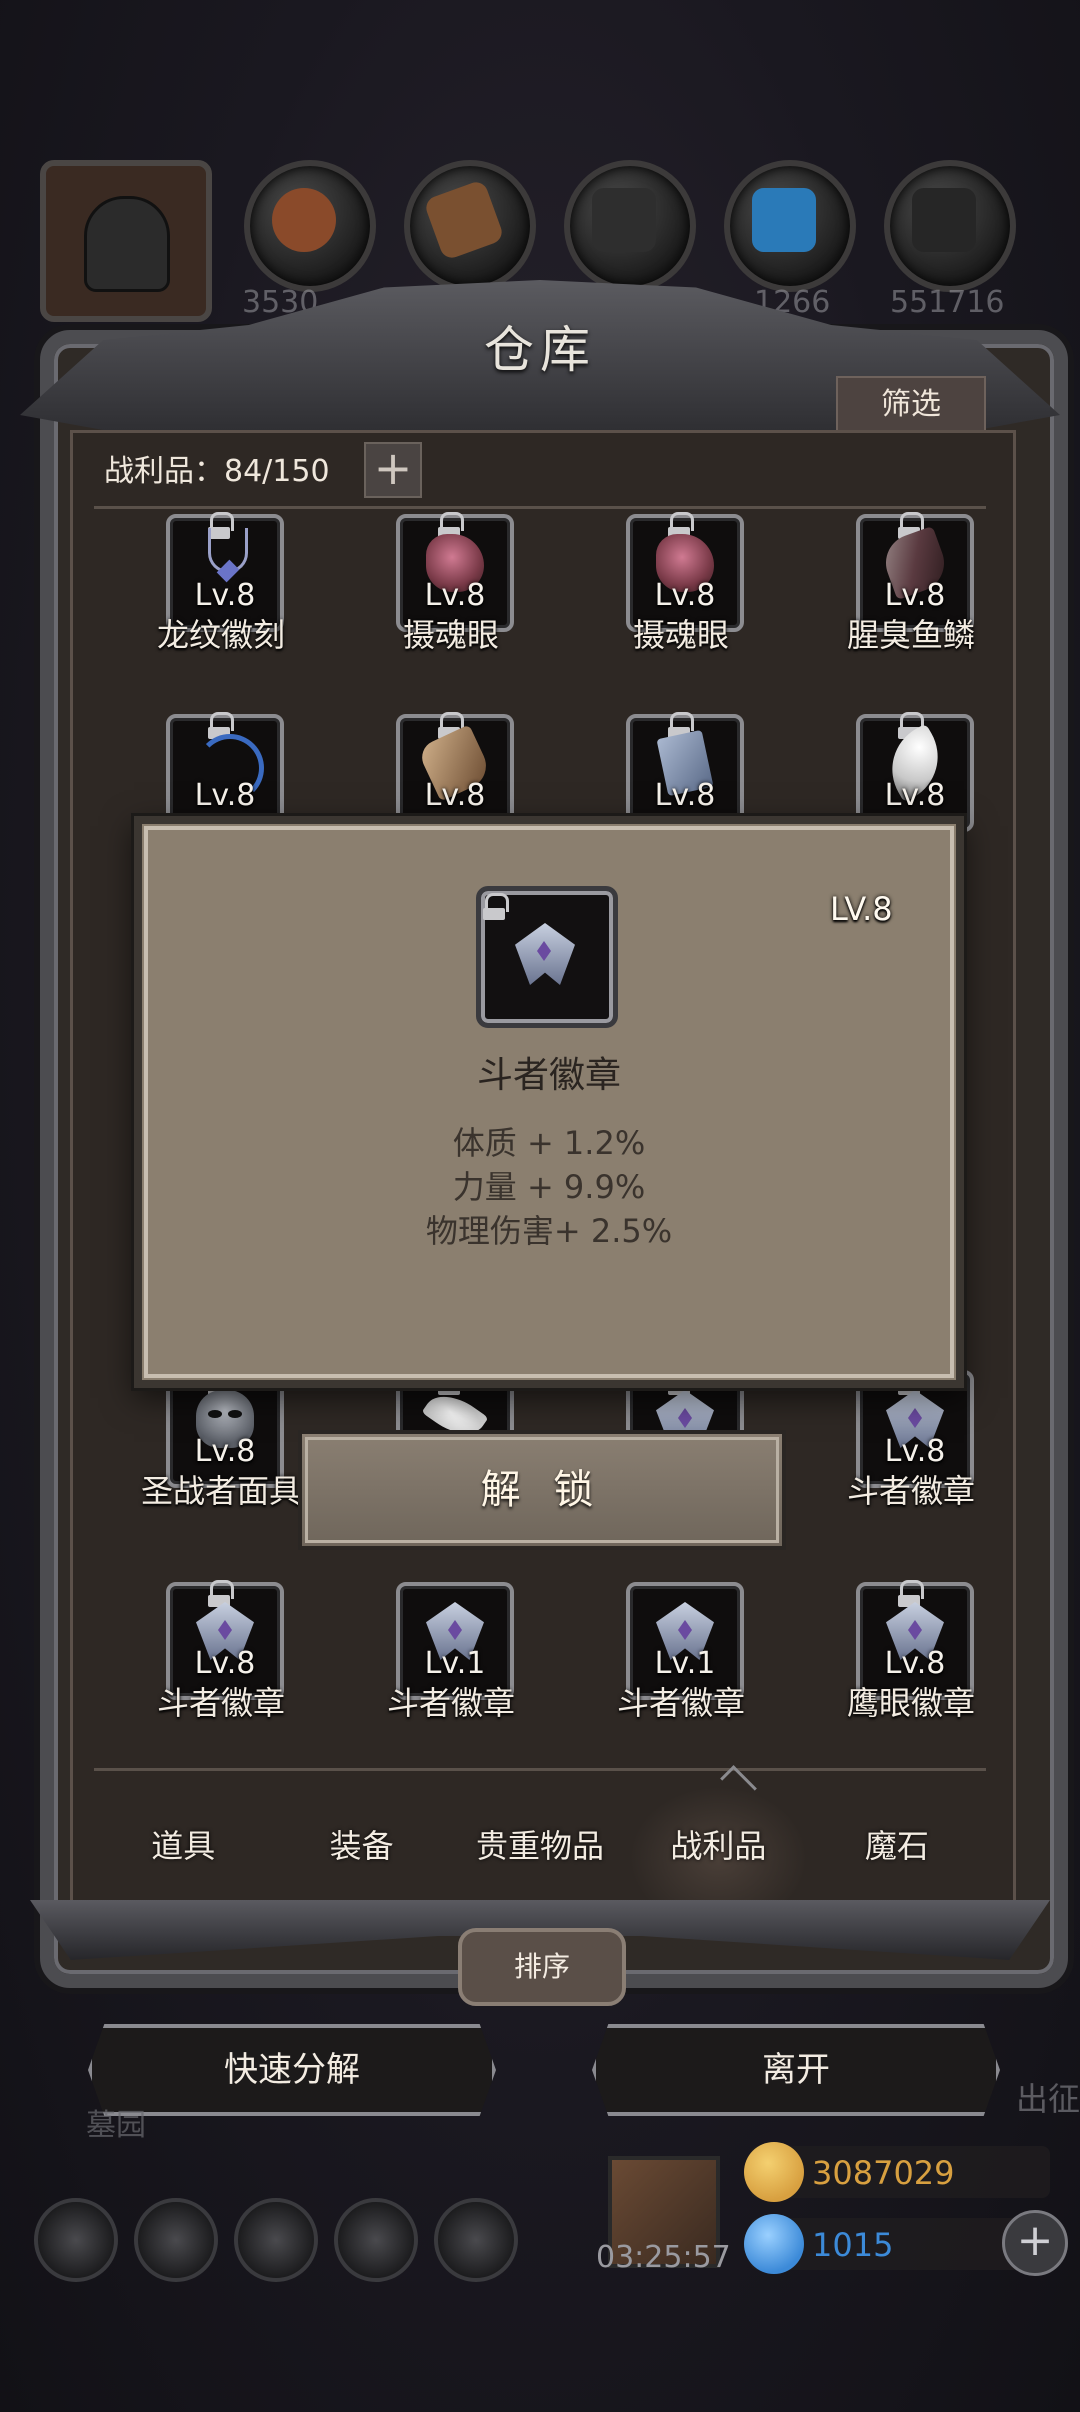 Image resolution: width=1080 pixels, height=2412 pixels. I want to click on tooltip-item-frame, so click(547, 957).